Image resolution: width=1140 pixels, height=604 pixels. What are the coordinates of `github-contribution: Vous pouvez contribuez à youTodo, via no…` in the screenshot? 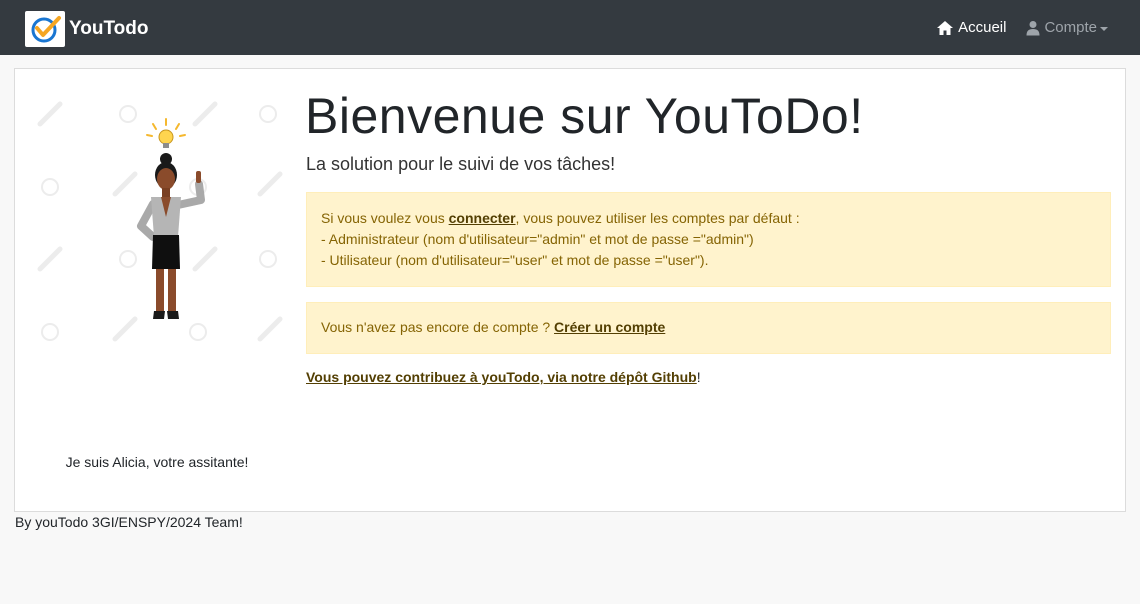 It's located at (503, 377).